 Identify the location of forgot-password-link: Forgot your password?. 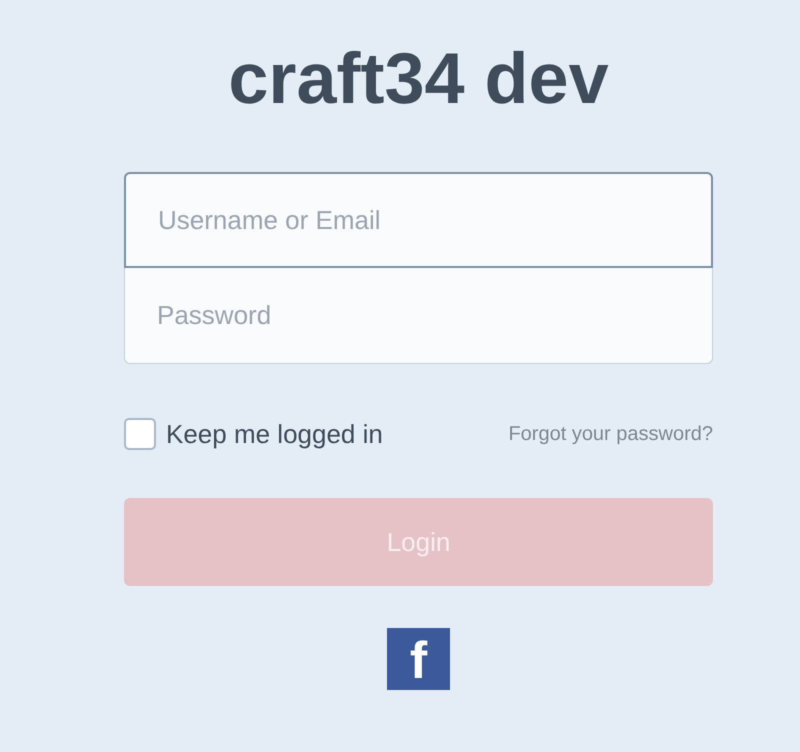
(610, 434).